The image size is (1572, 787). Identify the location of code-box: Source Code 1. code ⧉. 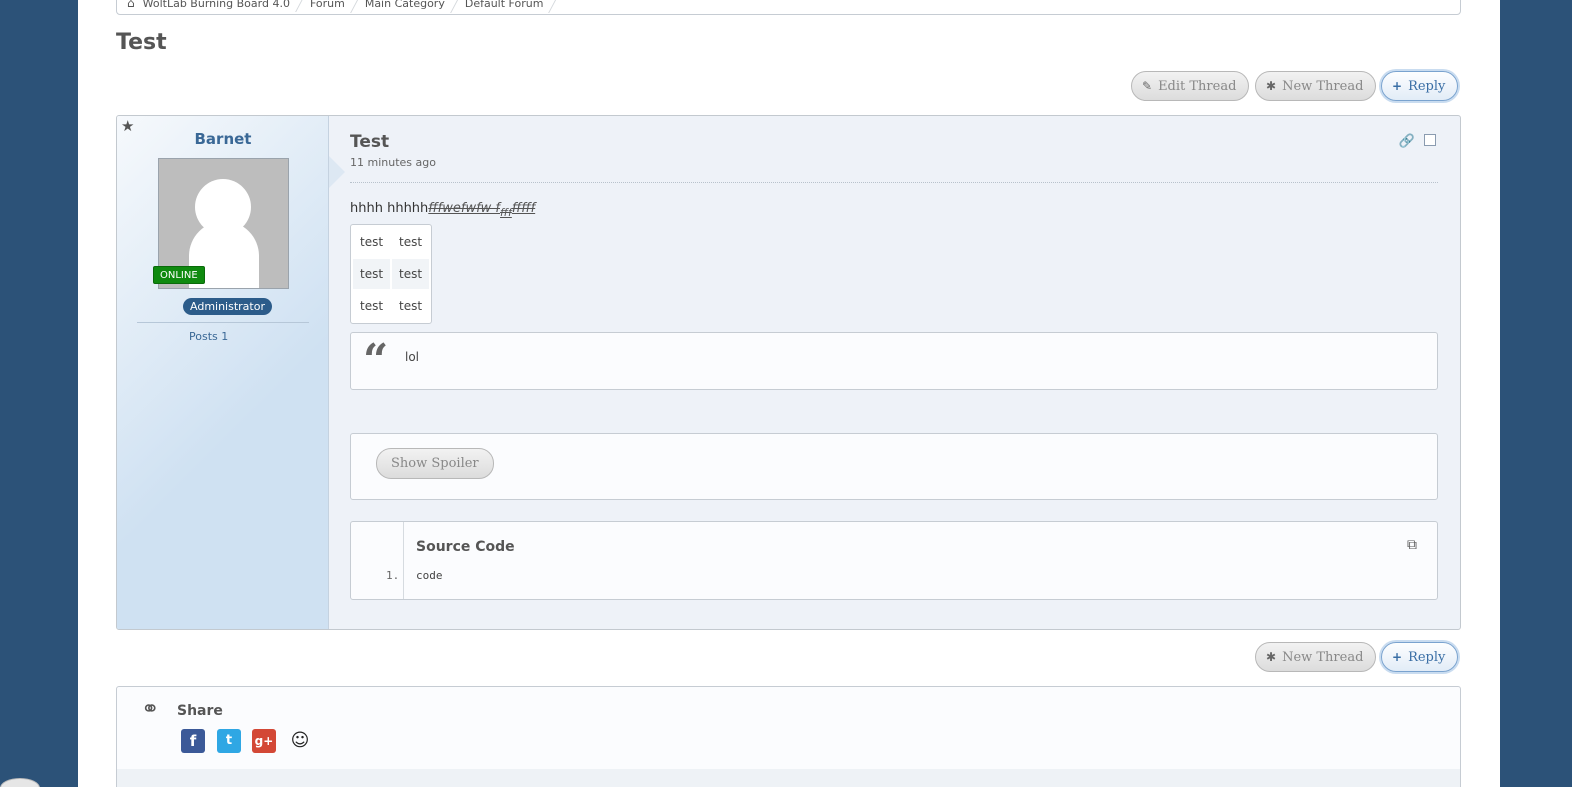
(894, 560).